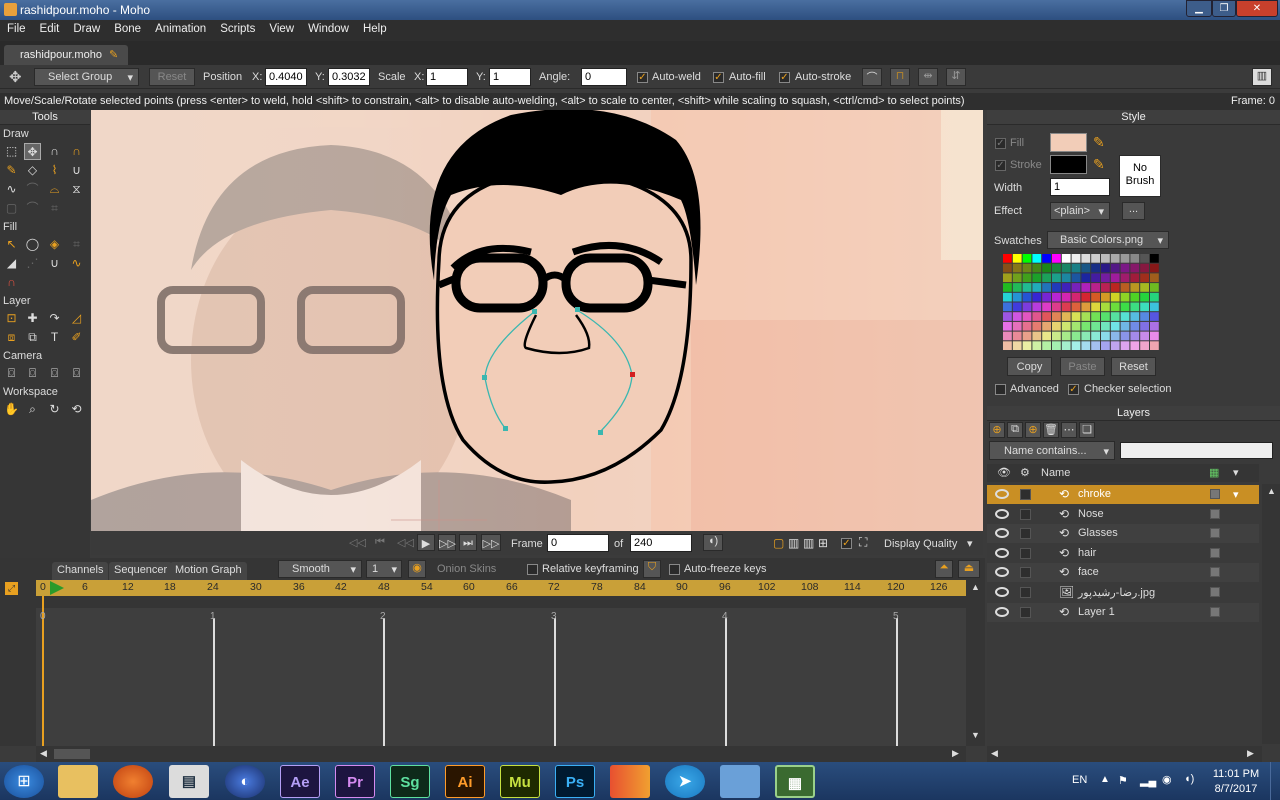 The width and height of the screenshot is (1280, 800). What do you see at coordinates (1068, 142) in the screenshot?
I see `fill-color-swatch` at bounding box center [1068, 142].